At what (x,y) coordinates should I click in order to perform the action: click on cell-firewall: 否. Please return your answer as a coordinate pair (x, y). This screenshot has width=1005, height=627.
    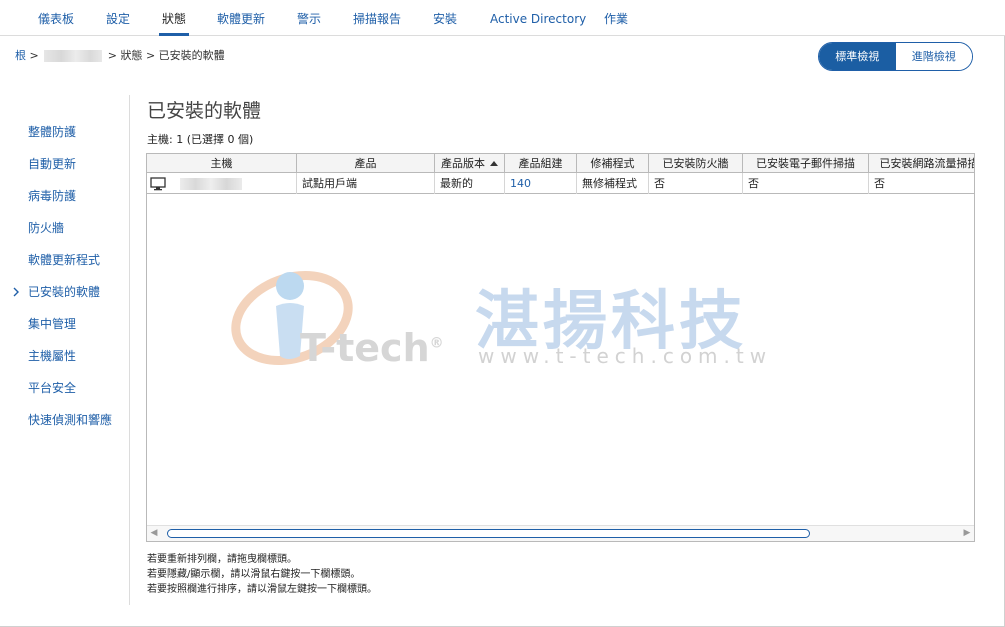
    Looking at the image, I should click on (696, 183).